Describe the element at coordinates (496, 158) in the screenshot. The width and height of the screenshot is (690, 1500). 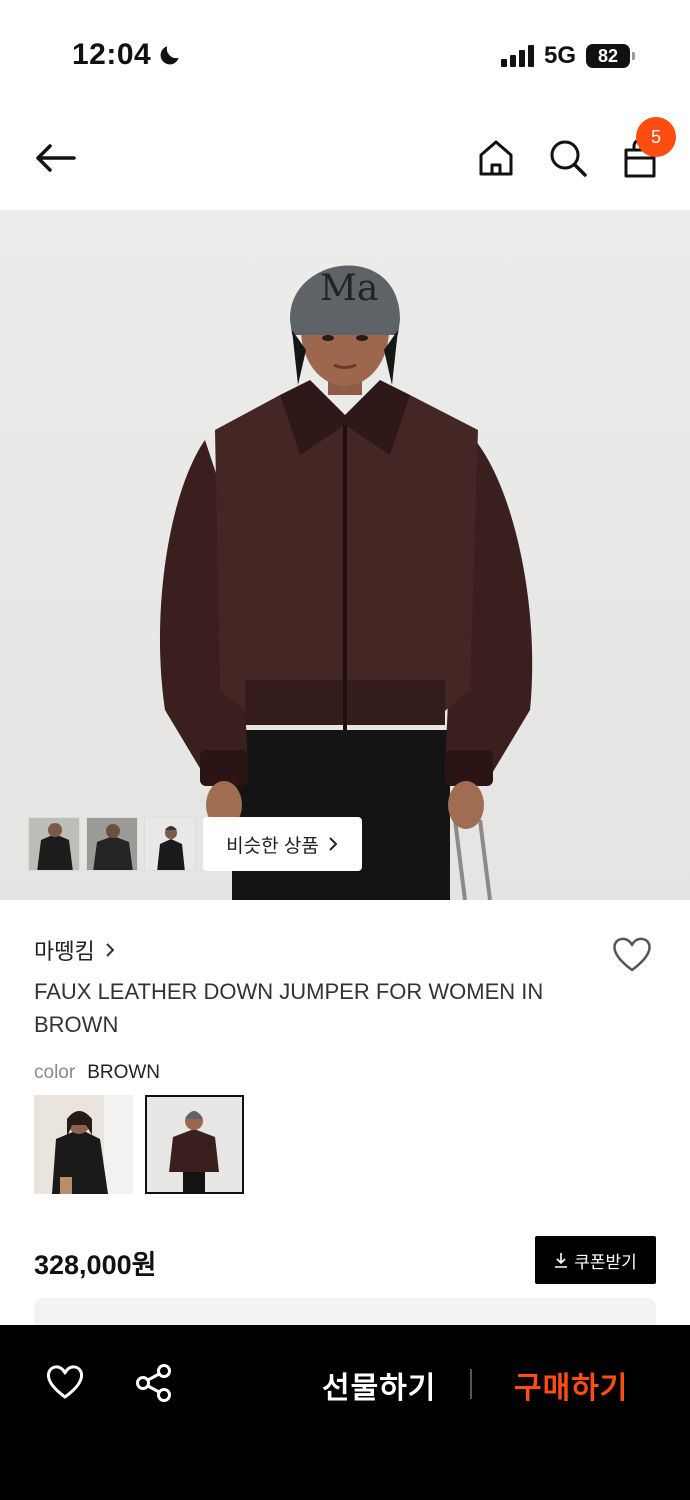
I see `home-icon` at that location.